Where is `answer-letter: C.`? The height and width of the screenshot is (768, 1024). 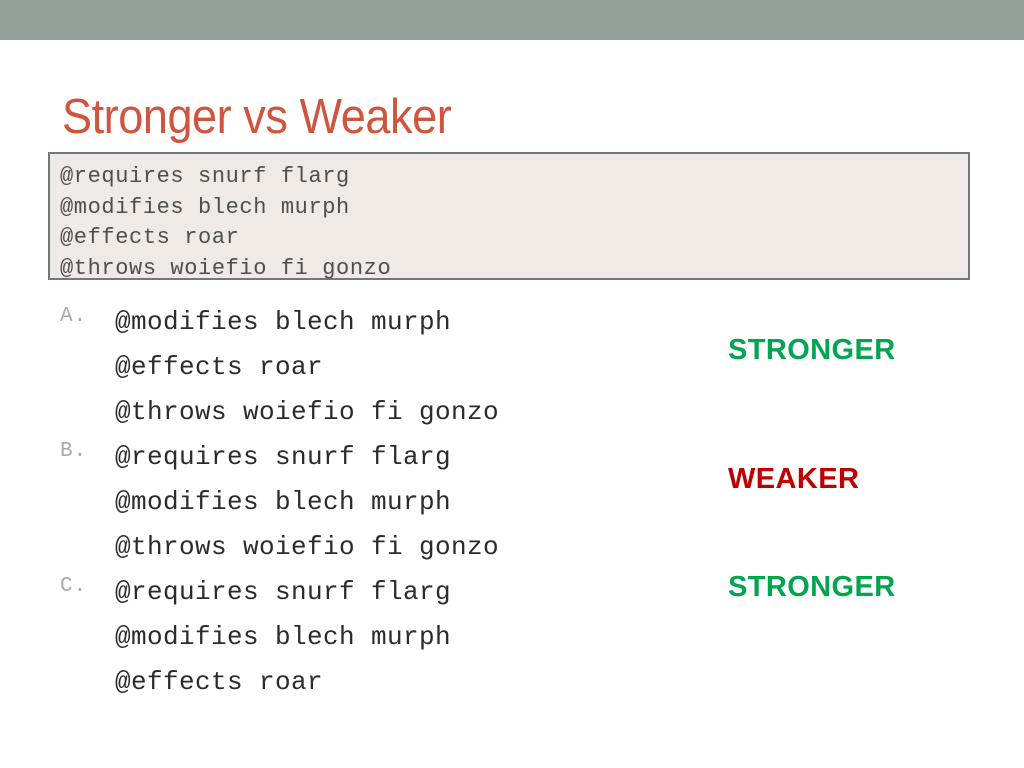 answer-letter: C. is located at coordinates (74, 586).